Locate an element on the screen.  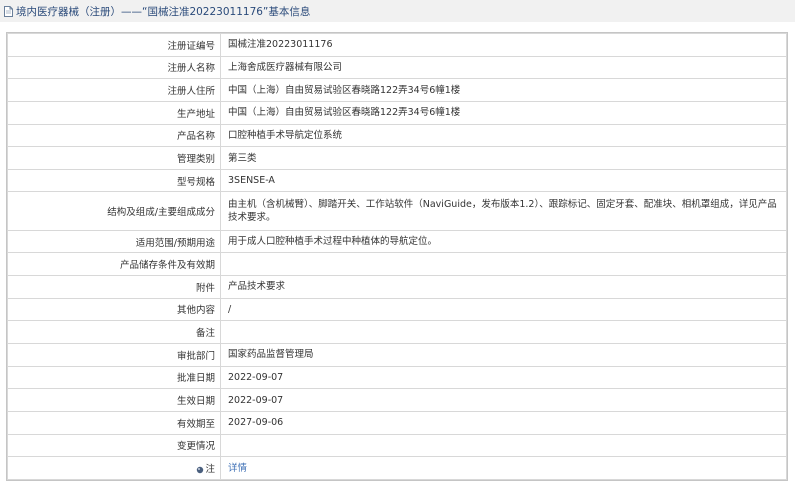
table-row: 审批部门 国家药品监督管理局 is located at coordinates (397, 354).